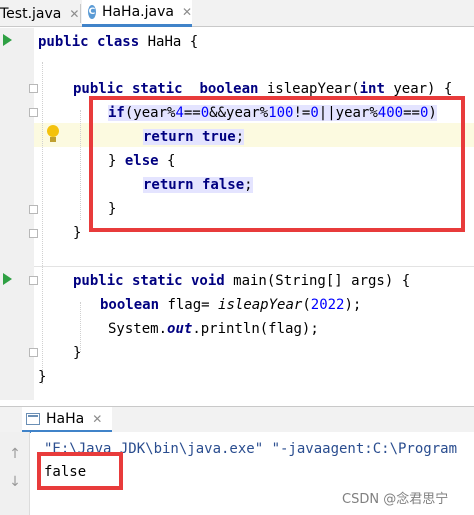  Describe the element at coordinates (33, 418) in the screenshot. I see `console-icon` at that location.